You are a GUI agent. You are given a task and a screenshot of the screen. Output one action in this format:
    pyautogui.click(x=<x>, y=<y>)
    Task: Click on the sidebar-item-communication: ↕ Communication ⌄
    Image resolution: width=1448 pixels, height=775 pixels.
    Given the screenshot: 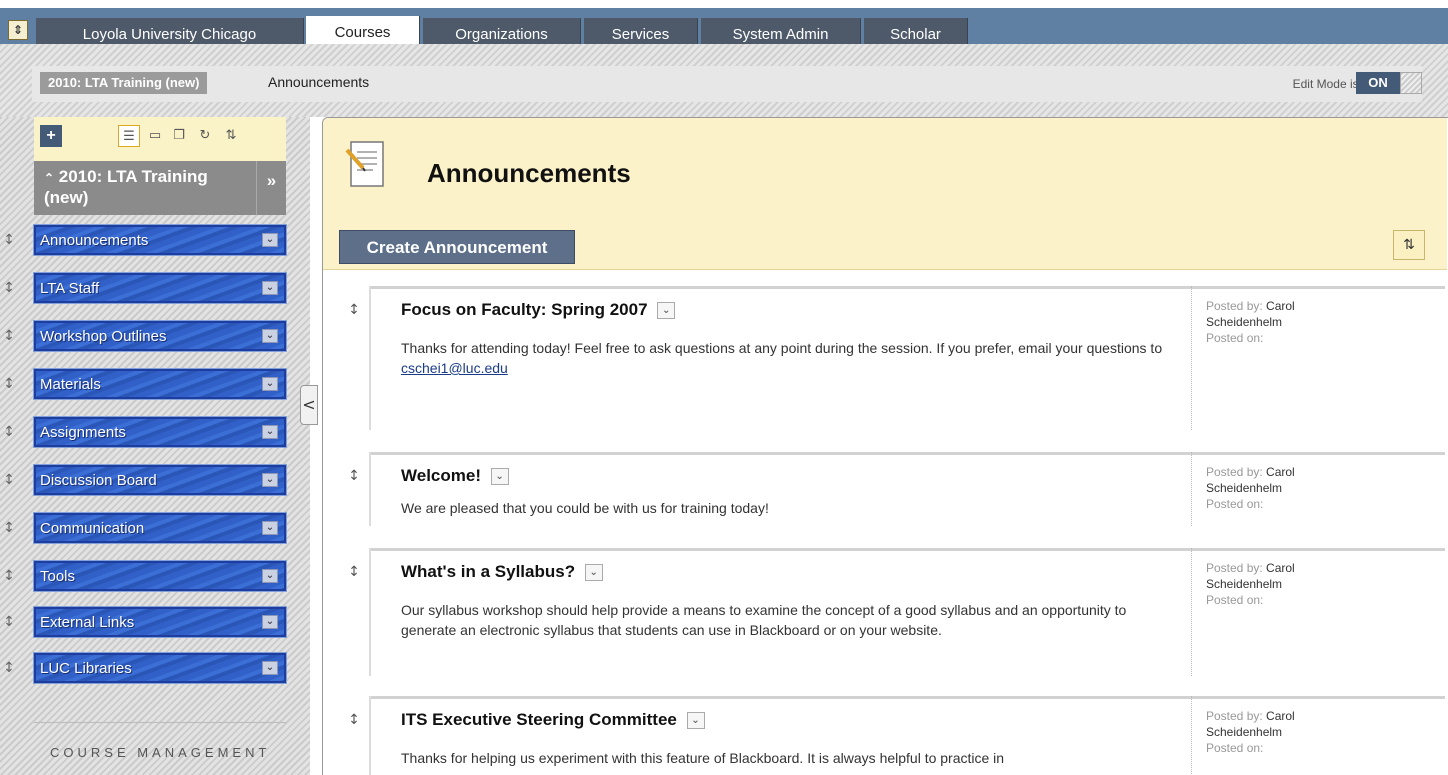 What is the action you would take?
    pyautogui.click(x=145, y=528)
    